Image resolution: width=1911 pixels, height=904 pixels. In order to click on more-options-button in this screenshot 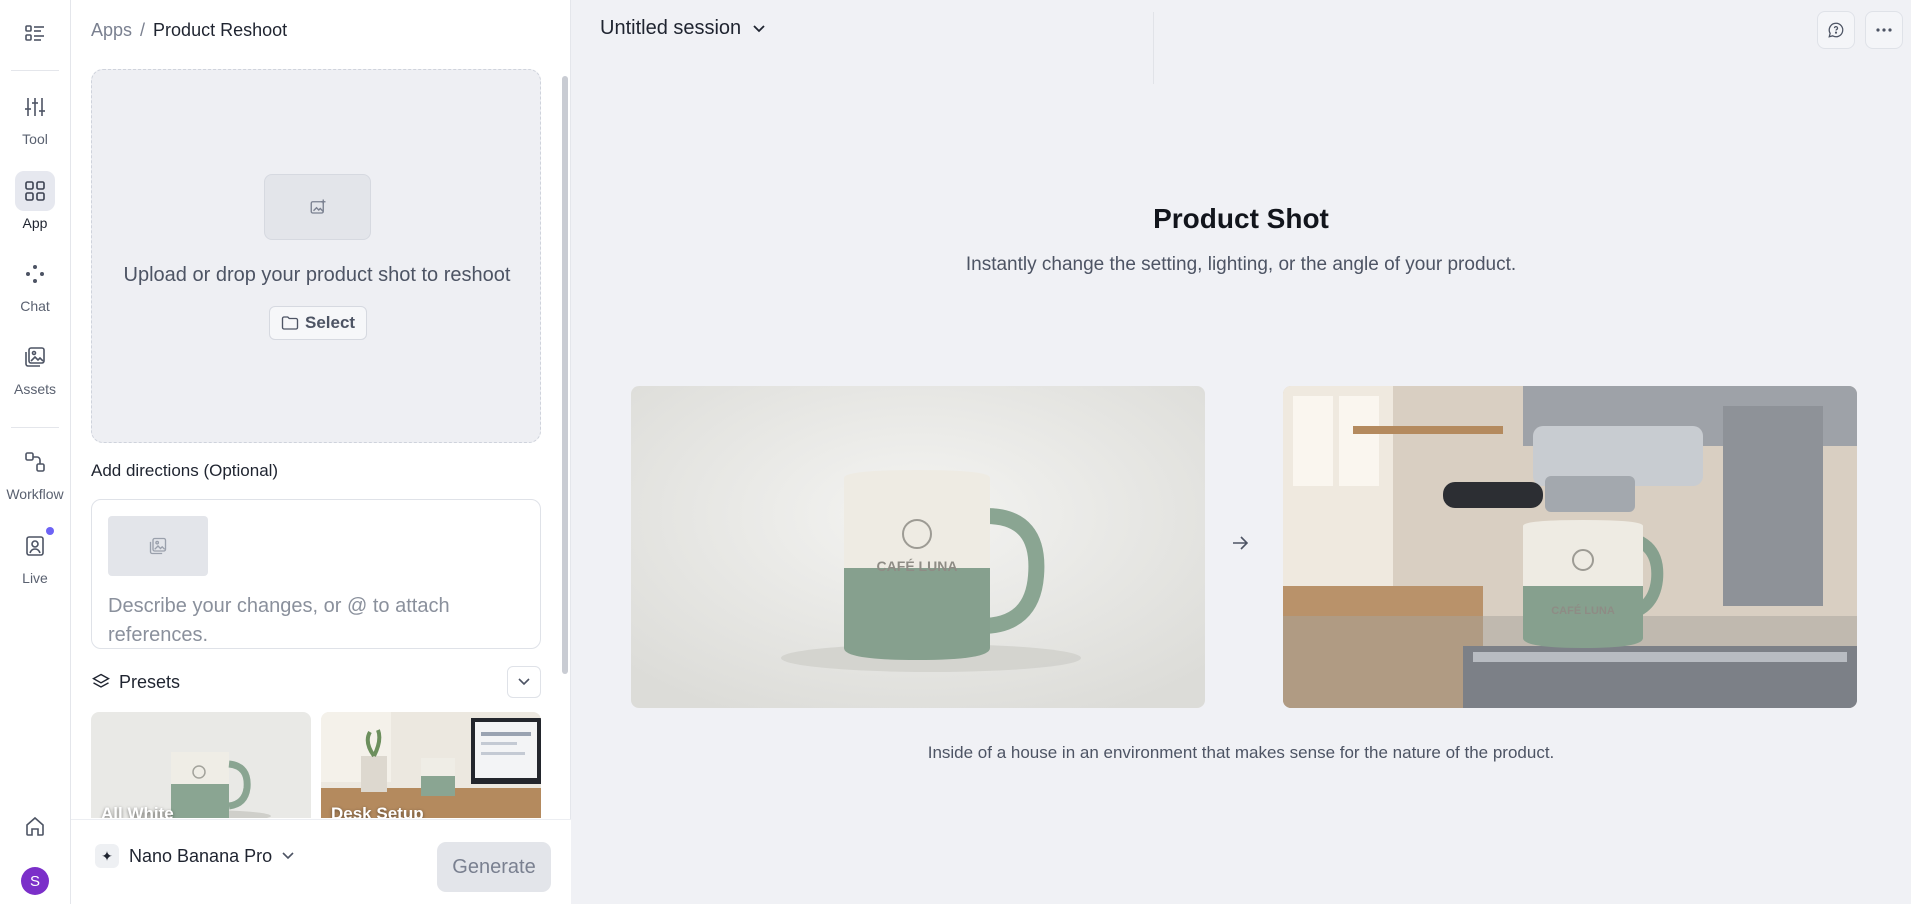, I will do `click(1884, 30)`.